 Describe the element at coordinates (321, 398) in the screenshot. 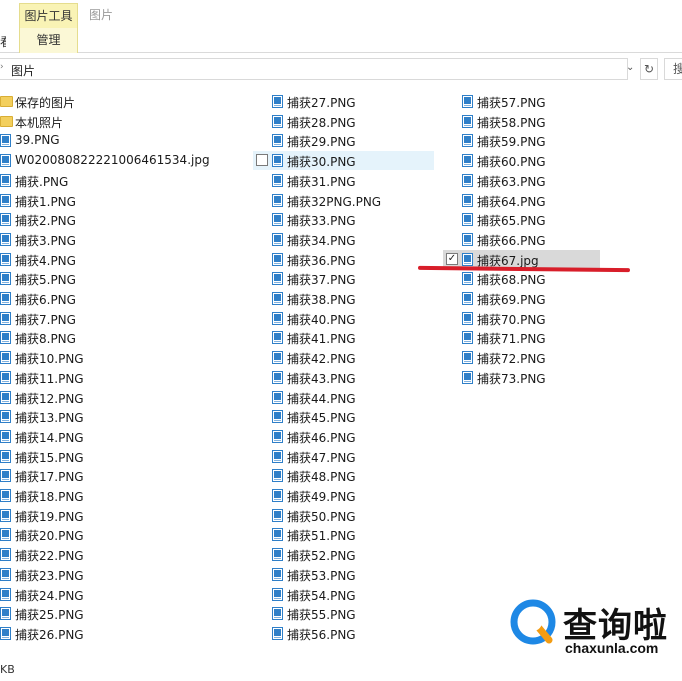

I see `file-name: 捕获44.PNG` at that location.